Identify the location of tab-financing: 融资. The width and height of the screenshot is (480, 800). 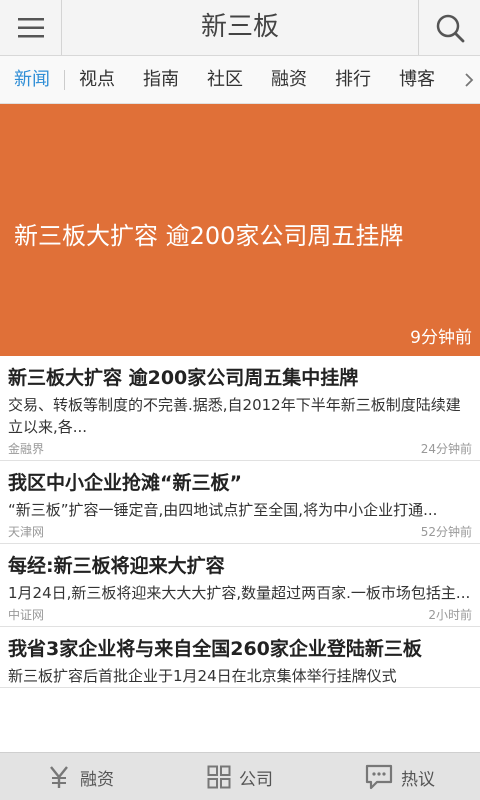
(289, 80).